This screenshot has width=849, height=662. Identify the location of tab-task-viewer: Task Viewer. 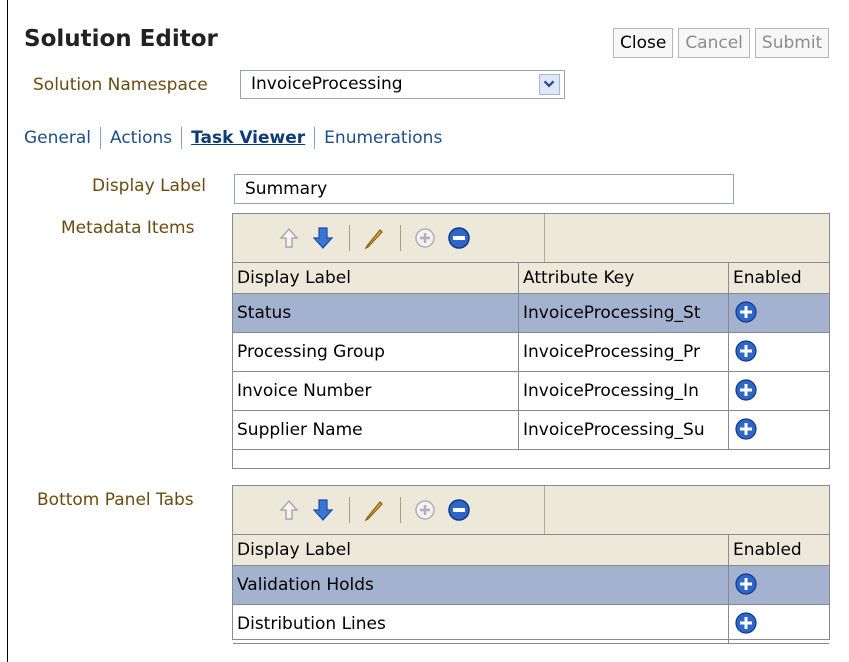
(248, 138).